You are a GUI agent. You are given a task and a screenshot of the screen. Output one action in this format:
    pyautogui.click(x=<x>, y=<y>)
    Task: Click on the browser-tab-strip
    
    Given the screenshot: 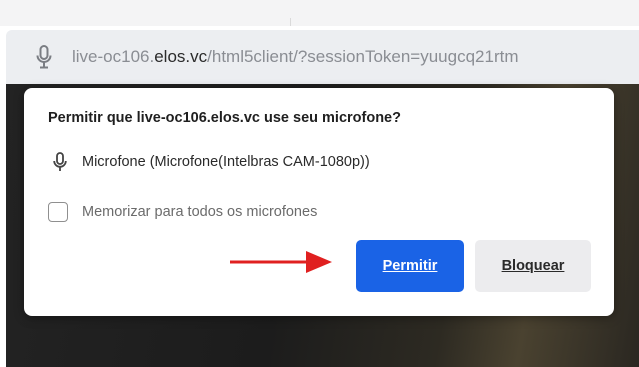 What is the action you would take?
    pyautogui.click(x=319, y=13)
    